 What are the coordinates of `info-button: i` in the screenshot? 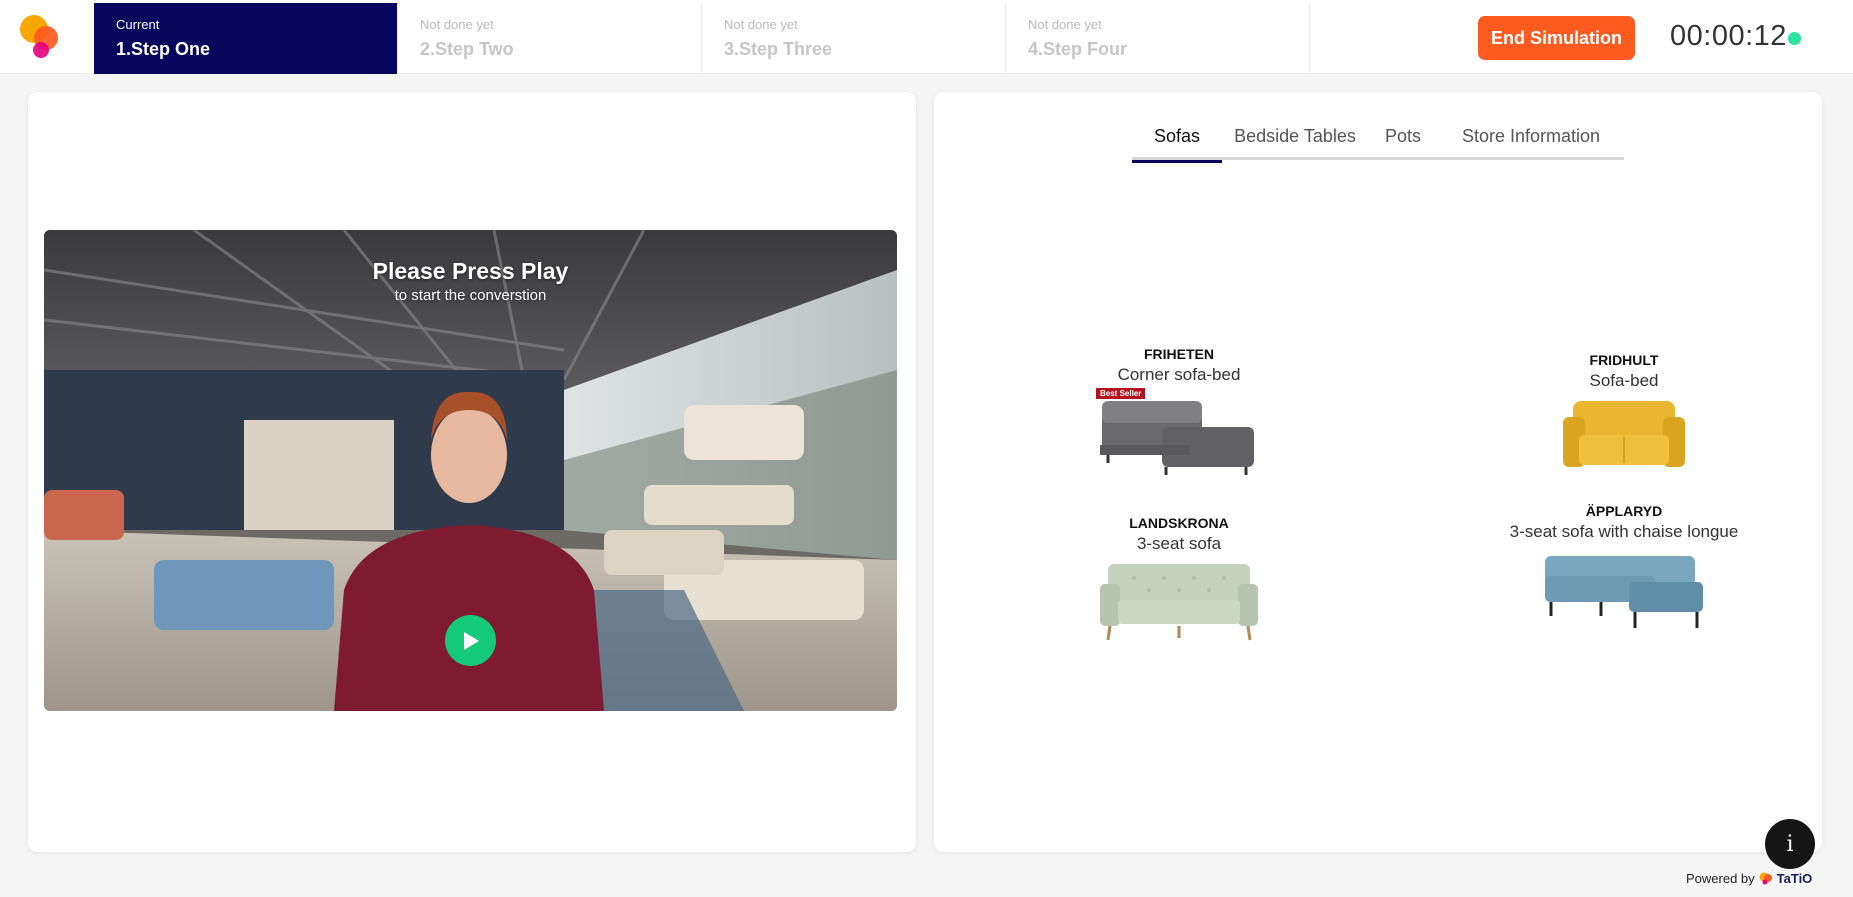 It's located at (1790, 844).